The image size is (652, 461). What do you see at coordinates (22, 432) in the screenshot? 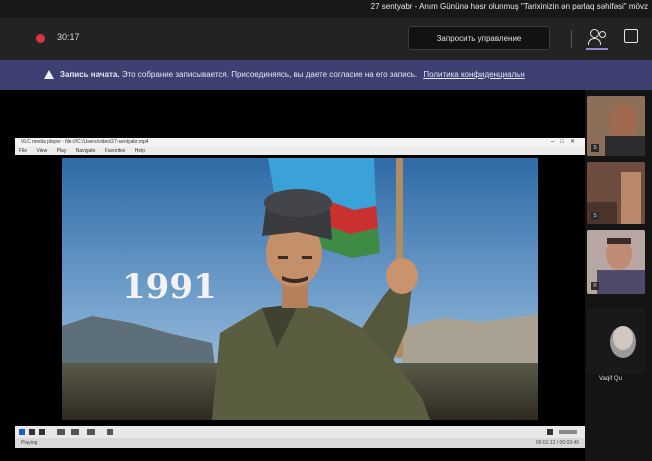
I see `play-icon` at bounding box center [22, 432].